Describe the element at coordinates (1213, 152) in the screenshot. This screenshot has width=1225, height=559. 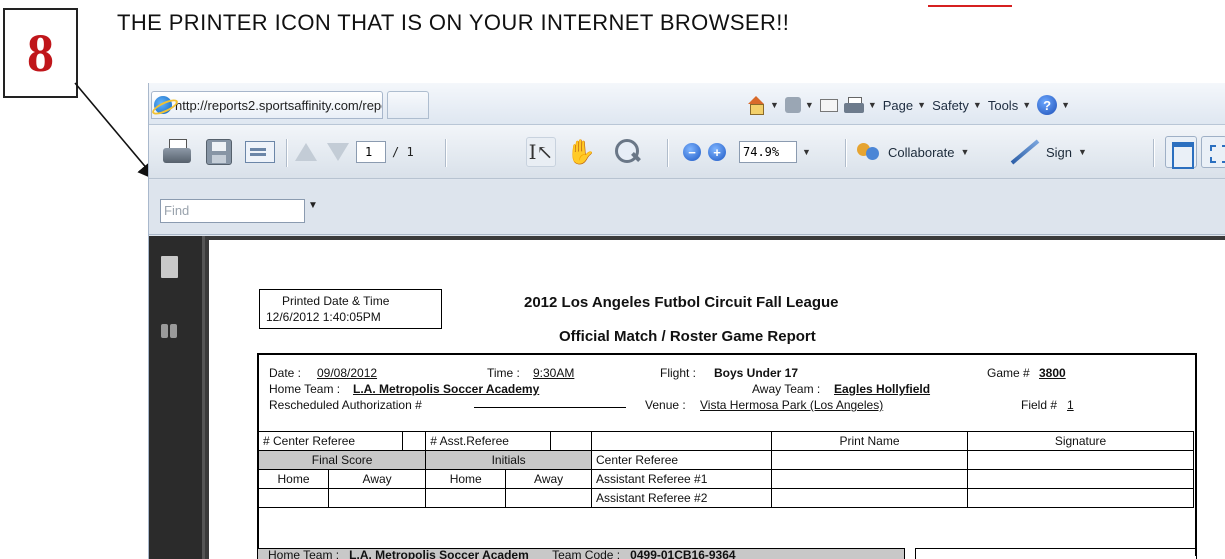
I see `fit-page-button` at that location.